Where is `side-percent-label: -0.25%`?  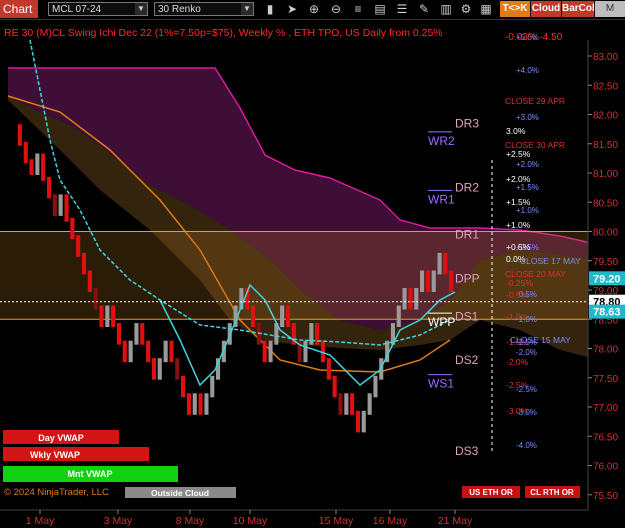 side-percent-label: -0.25% is located at coordinates (519, 283).